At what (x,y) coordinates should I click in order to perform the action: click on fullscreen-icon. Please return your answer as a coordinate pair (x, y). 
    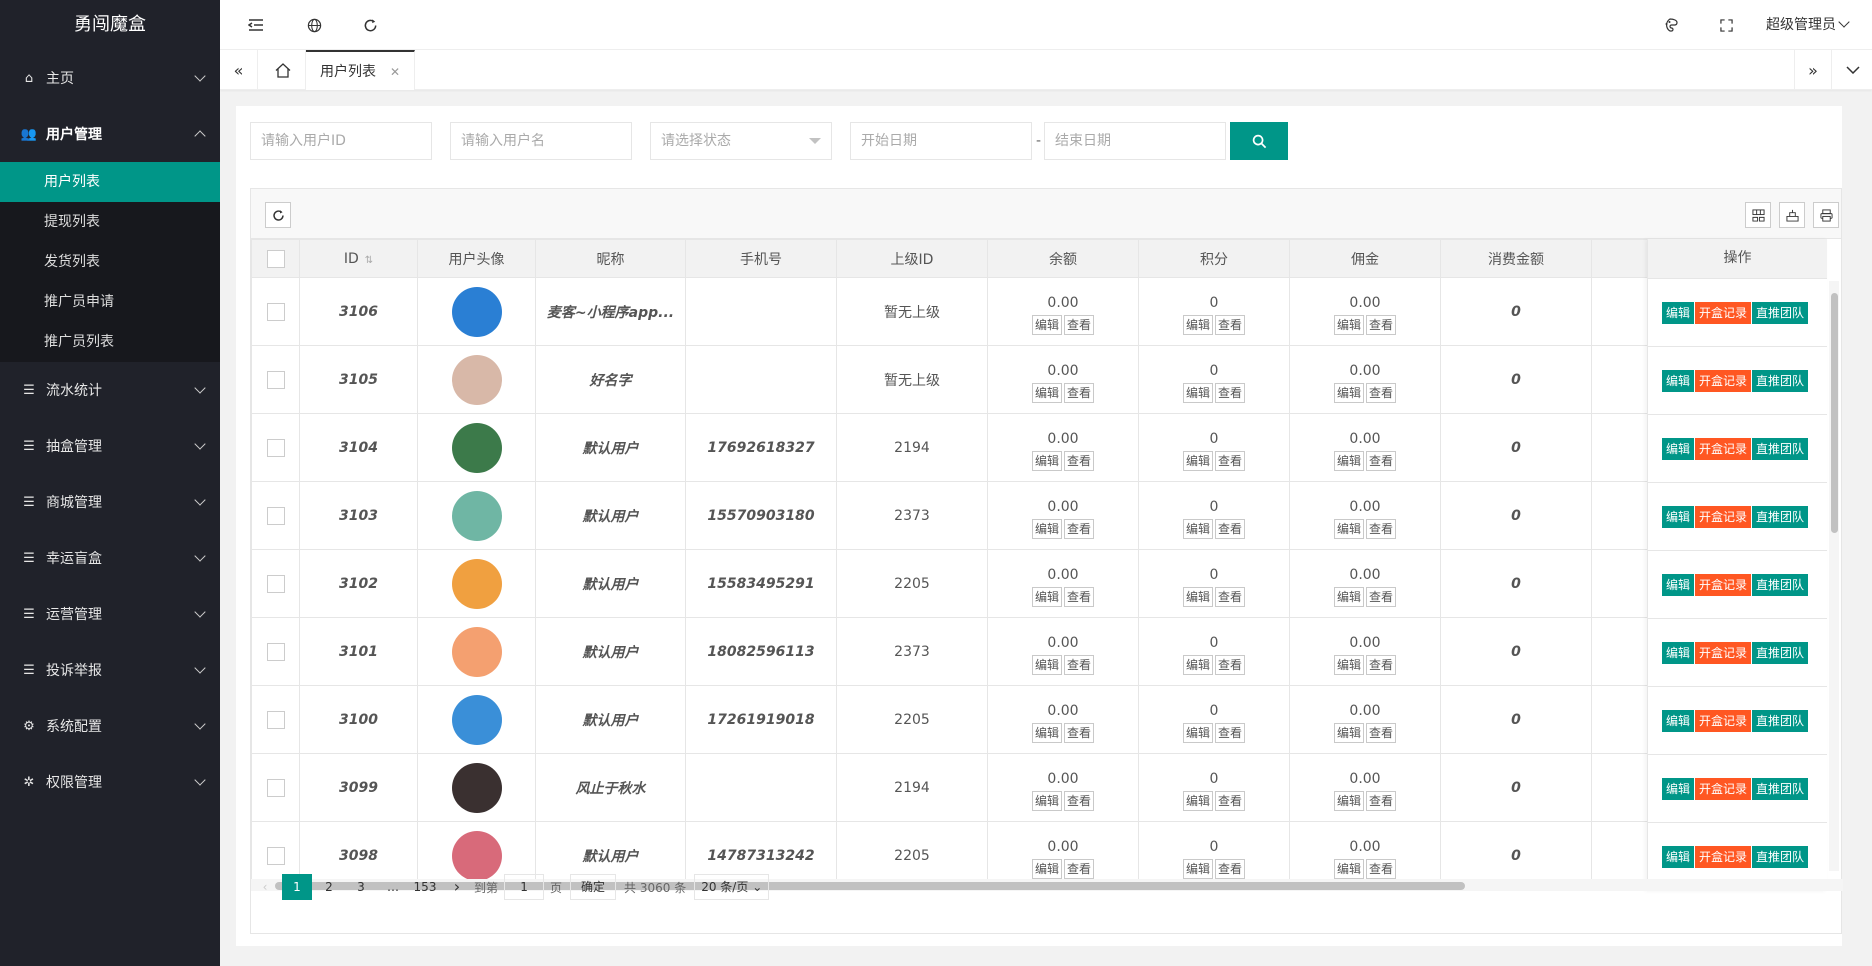
    Looking at the image, I should click on (1726, 25).